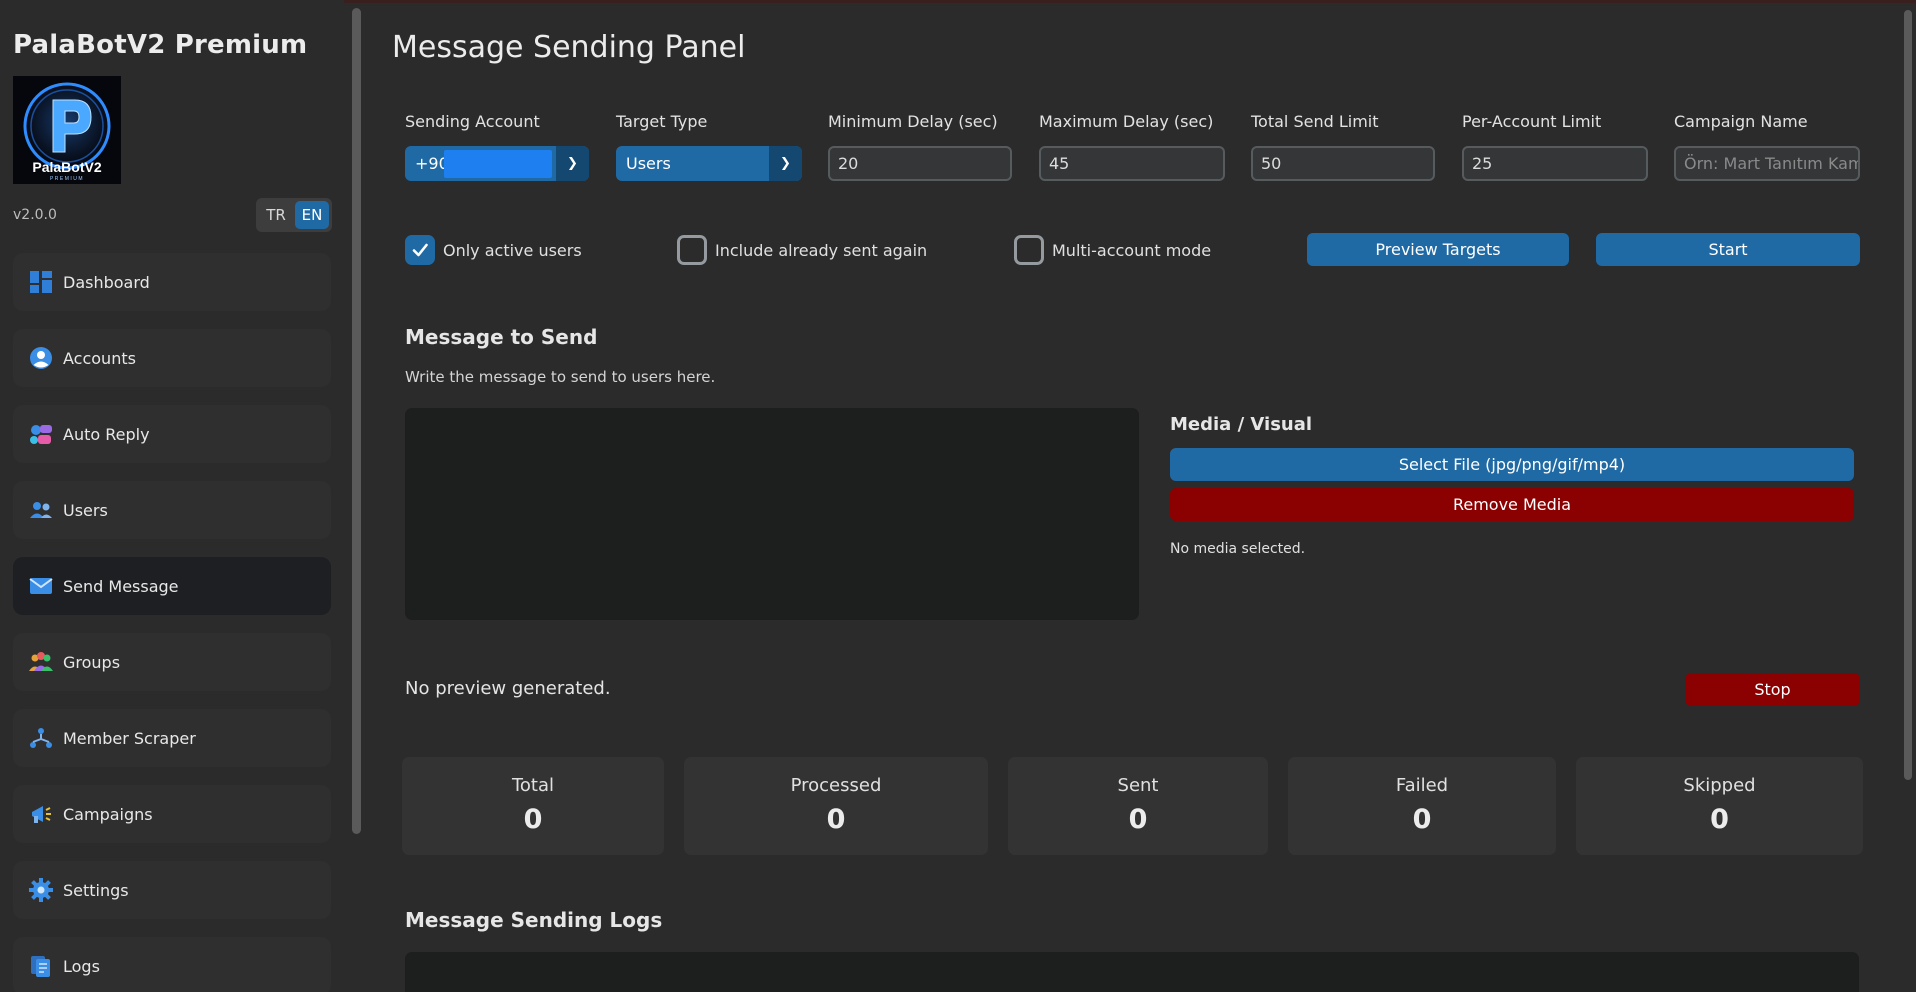 The width and height of the screenshot is (1916, 992). What do you see at coordinates (41, 510) in the screenshot?
I see `users-icon` at bounding box center [41, 510].